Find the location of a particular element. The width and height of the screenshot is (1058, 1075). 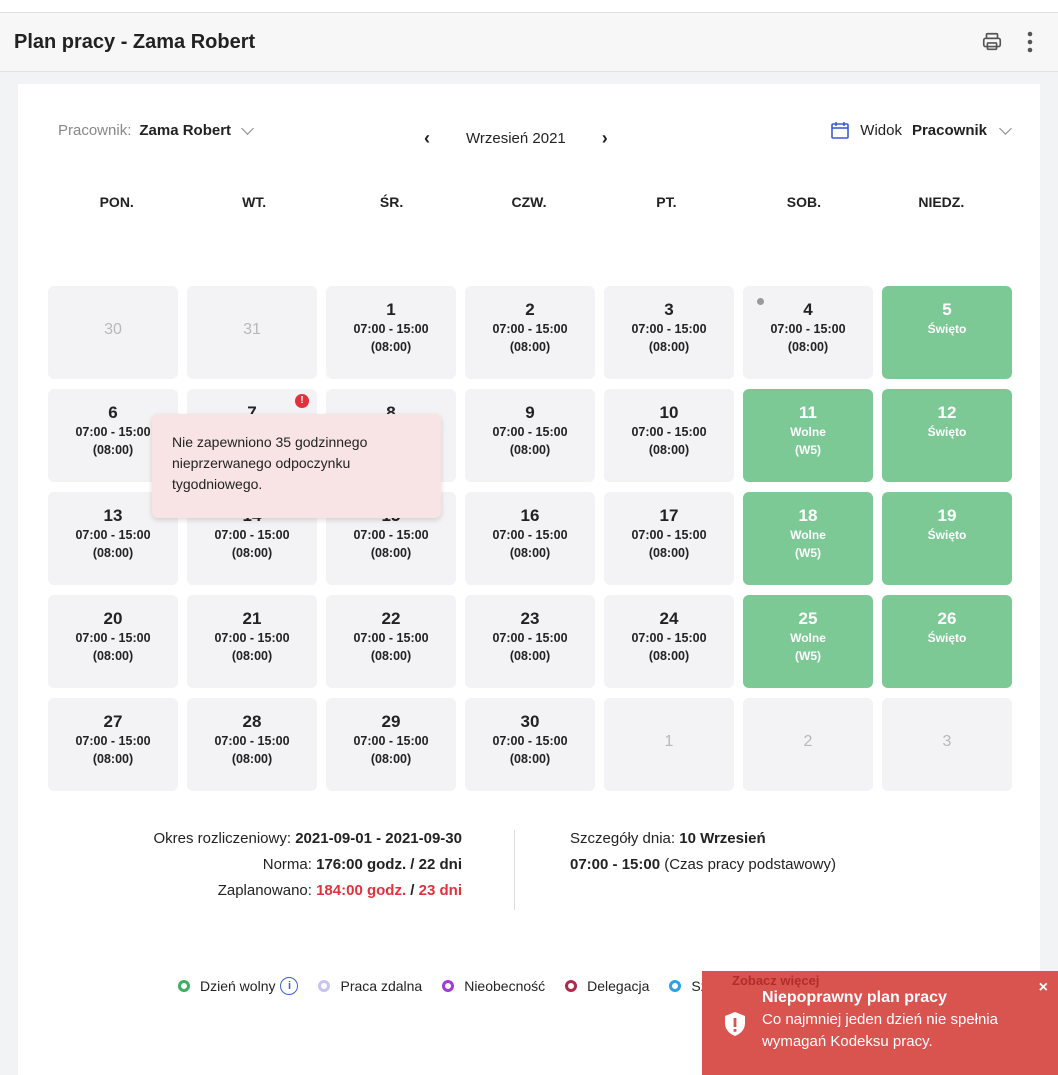

day-number: 30 is located at coordinates (113, 329).